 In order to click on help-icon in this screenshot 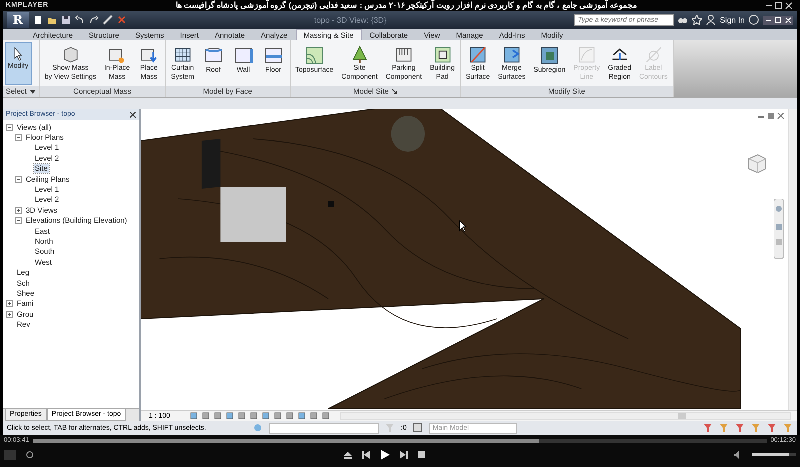, I will do `click(754, 20)`.